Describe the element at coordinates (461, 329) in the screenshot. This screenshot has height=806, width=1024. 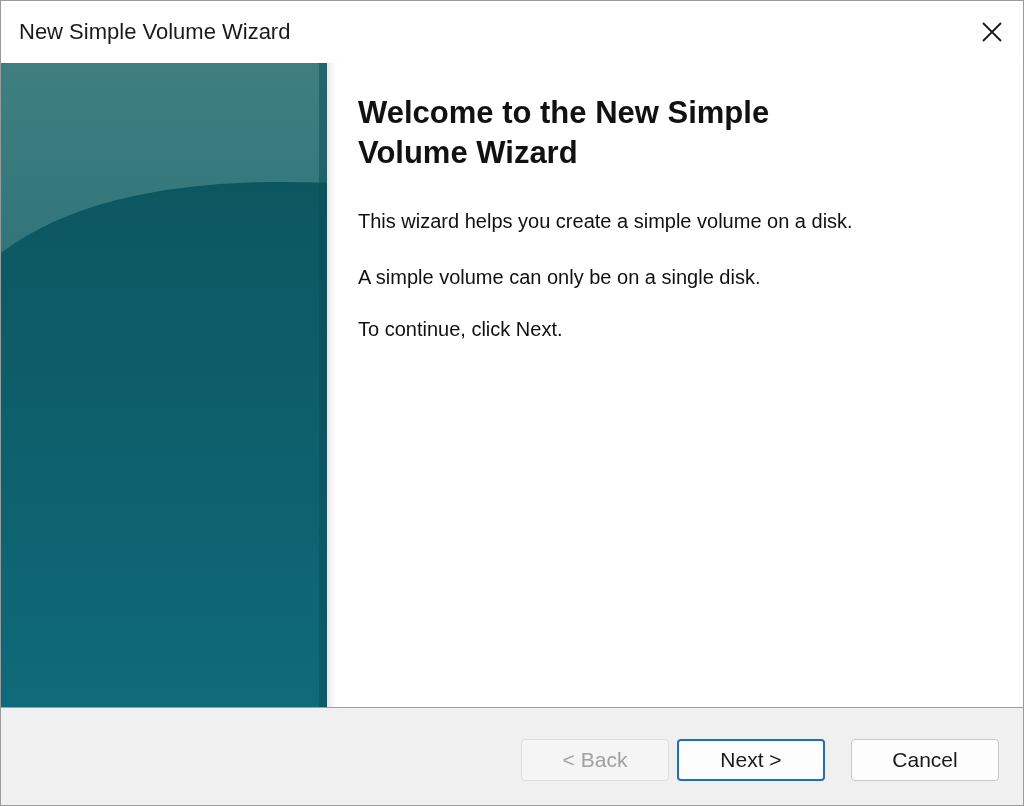
I see `wizard-text: To continue, click Next.` at that location.